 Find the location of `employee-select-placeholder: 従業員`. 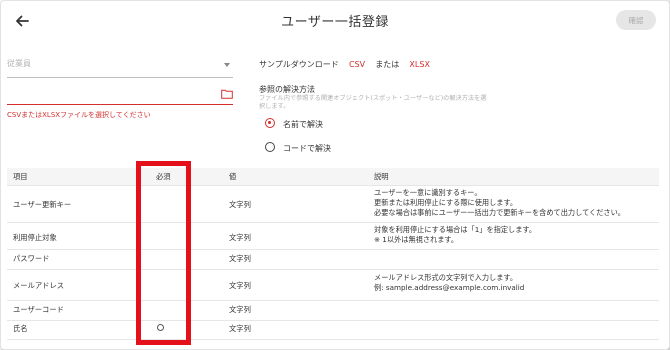

employee-select-placeholder: 従業員 is located at coordinates (19, 63).